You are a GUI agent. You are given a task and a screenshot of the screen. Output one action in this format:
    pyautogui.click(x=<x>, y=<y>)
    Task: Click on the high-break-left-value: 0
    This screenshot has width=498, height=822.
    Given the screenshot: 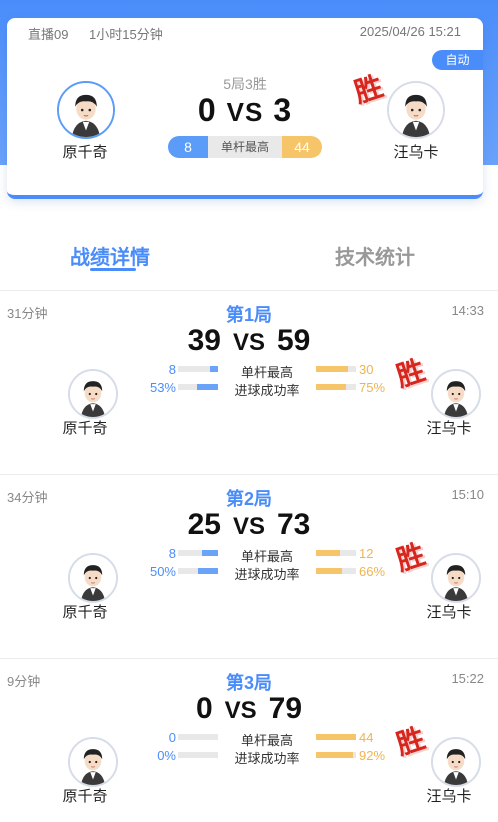 What is the action you would take?
    pyautogui.click(x=172, y=737)
    